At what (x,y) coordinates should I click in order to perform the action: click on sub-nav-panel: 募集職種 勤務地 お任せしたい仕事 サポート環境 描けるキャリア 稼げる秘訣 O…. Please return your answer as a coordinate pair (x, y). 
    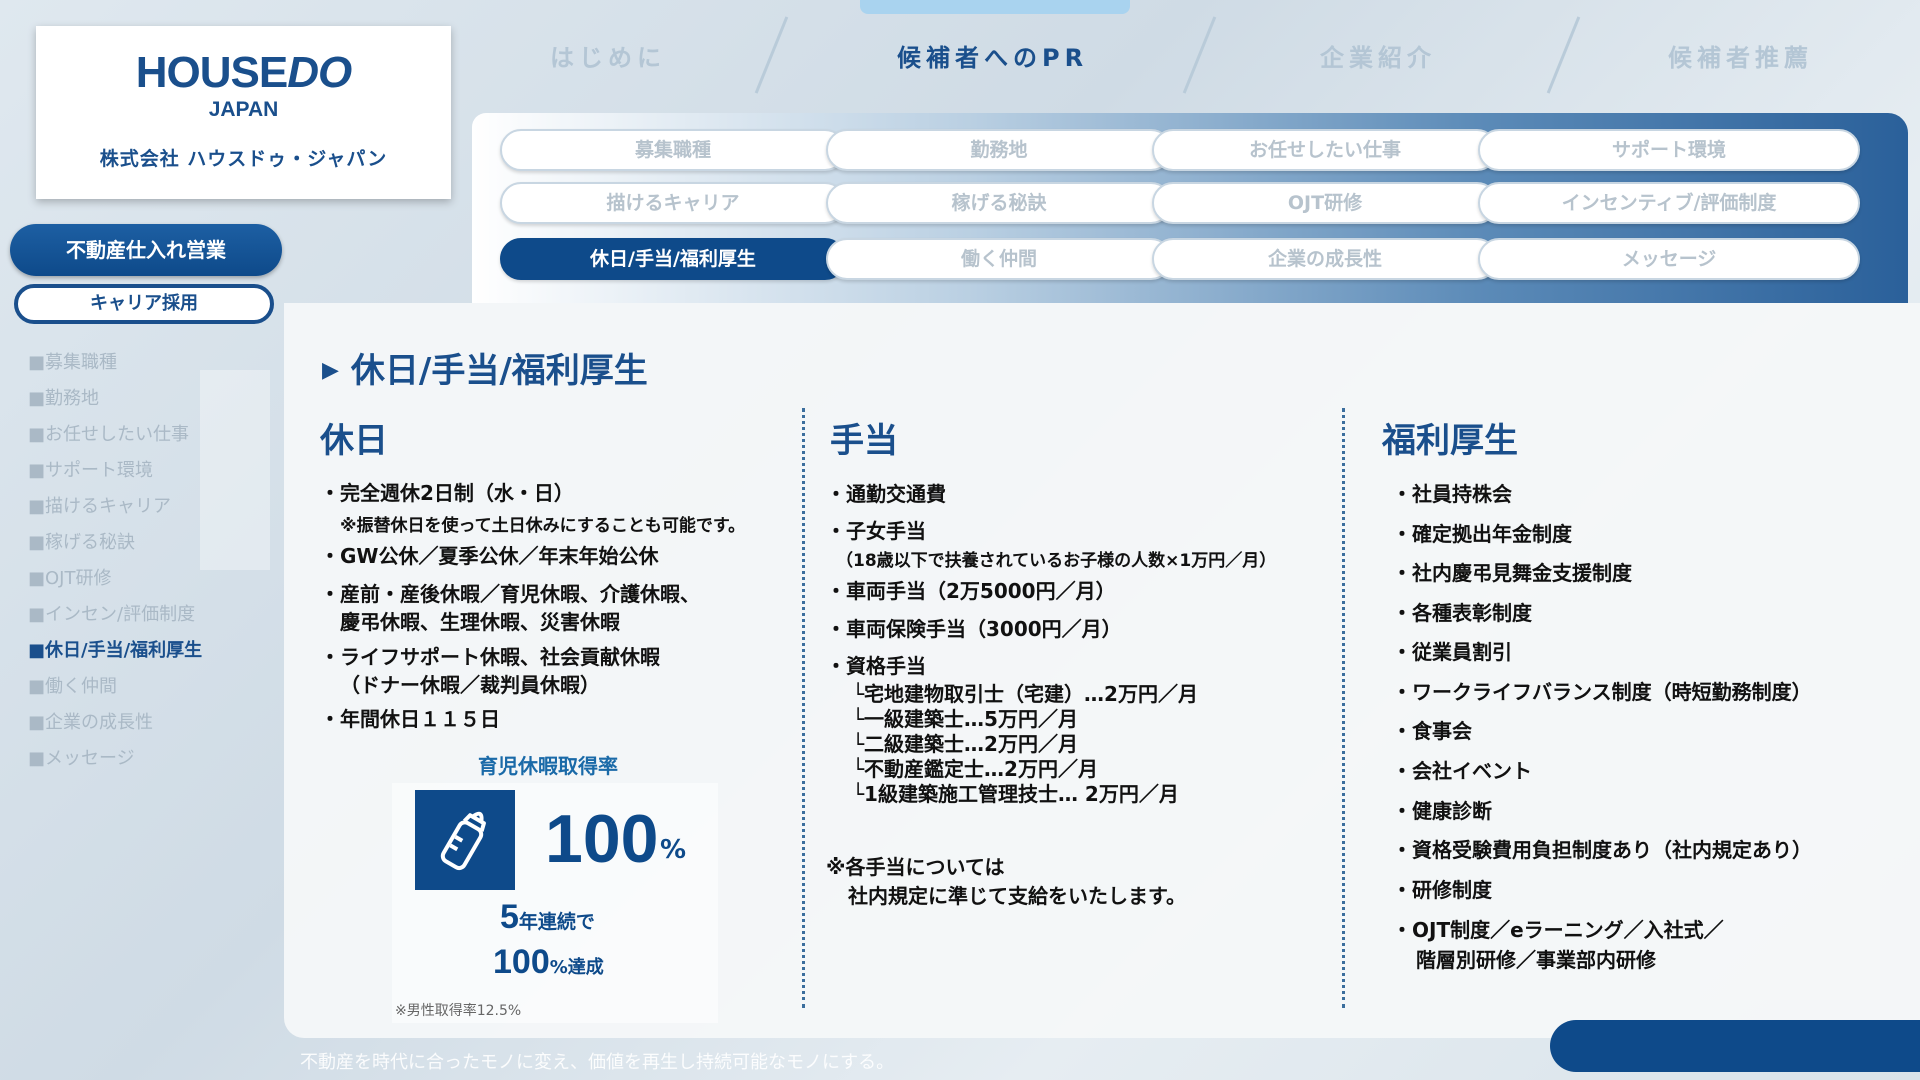
    Looking at the image, I should click on (1190, 208).